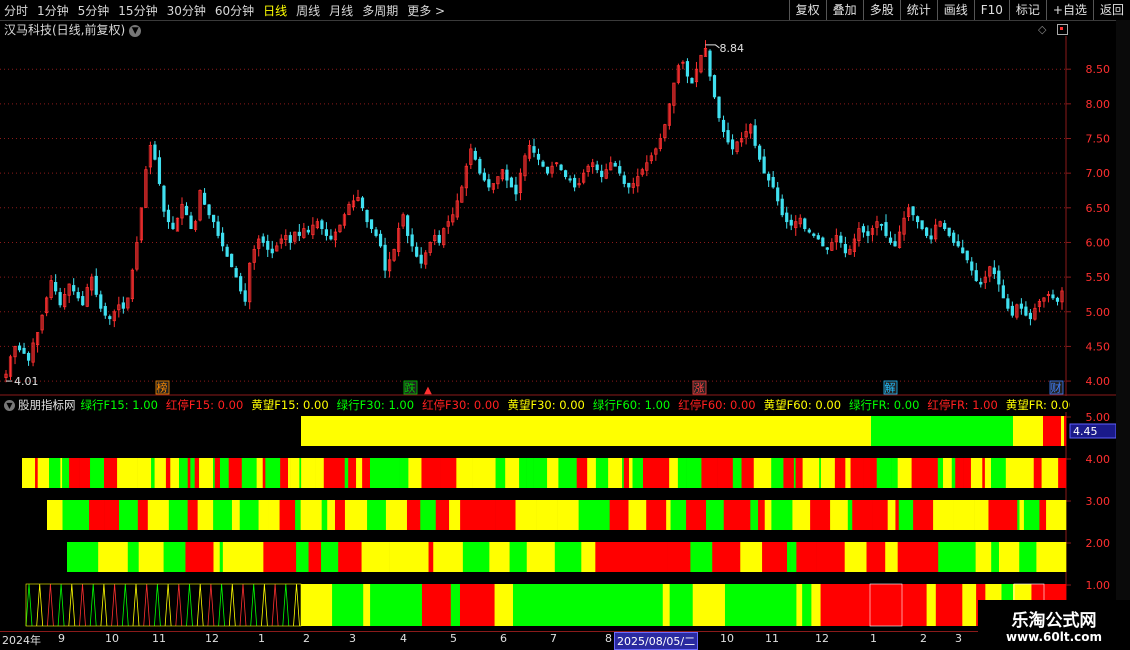  Describe the element at coordinates (162, 388) in the screenshot. I see `event-marker-0: 榜` at that location.